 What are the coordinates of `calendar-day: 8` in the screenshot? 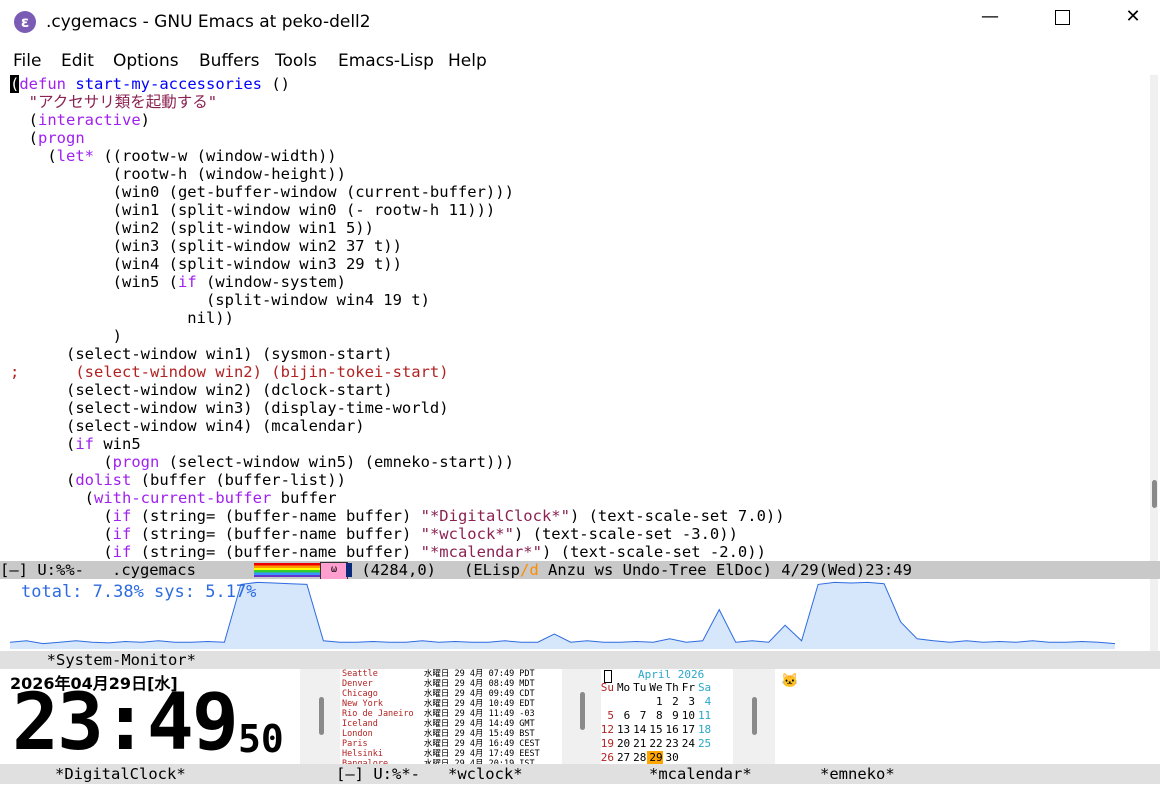 It's located at (655, 716).